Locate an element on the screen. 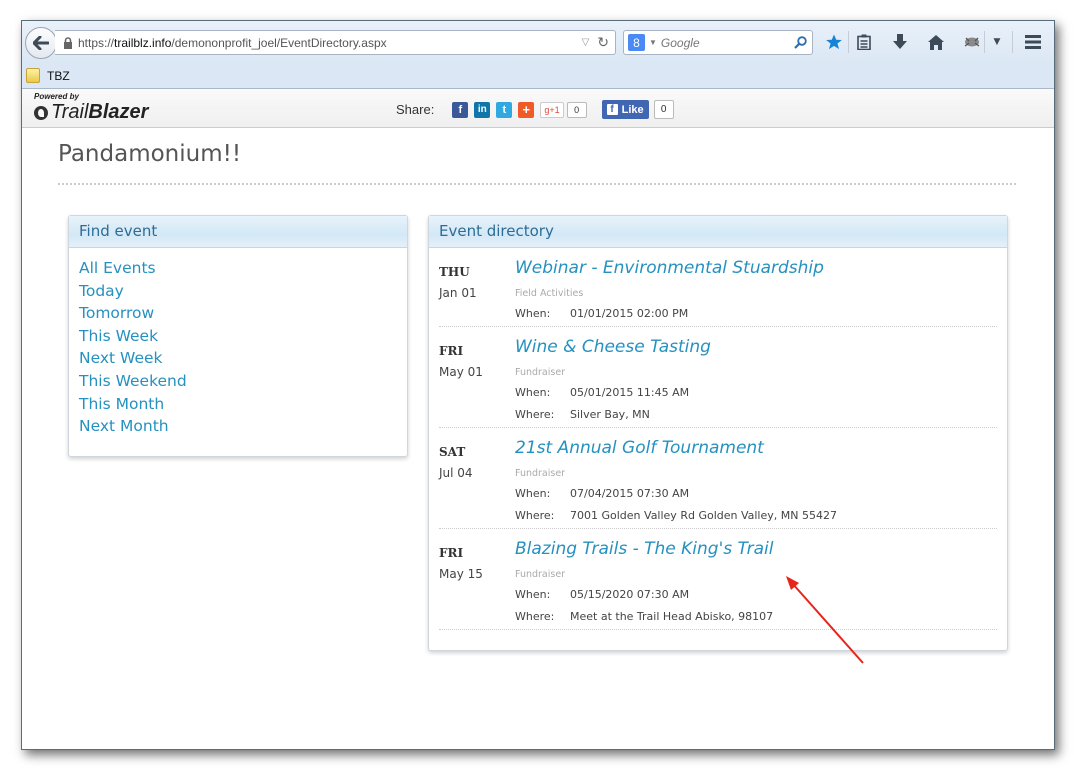  back-button is located at coordinates (41, 43).